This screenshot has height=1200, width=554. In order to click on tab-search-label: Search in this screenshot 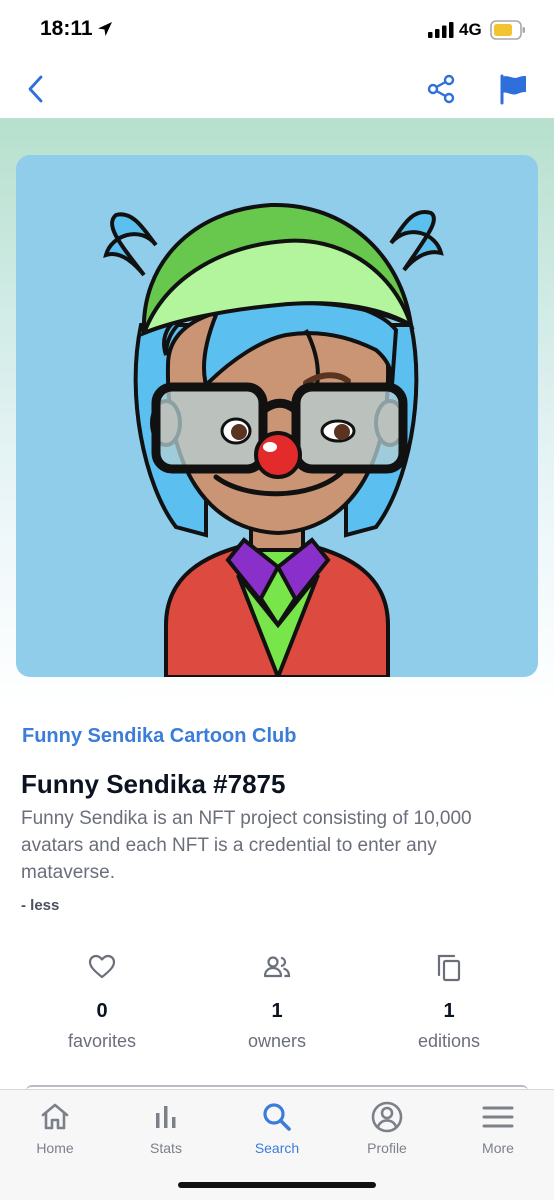, I will do `click(277, 1148)`.